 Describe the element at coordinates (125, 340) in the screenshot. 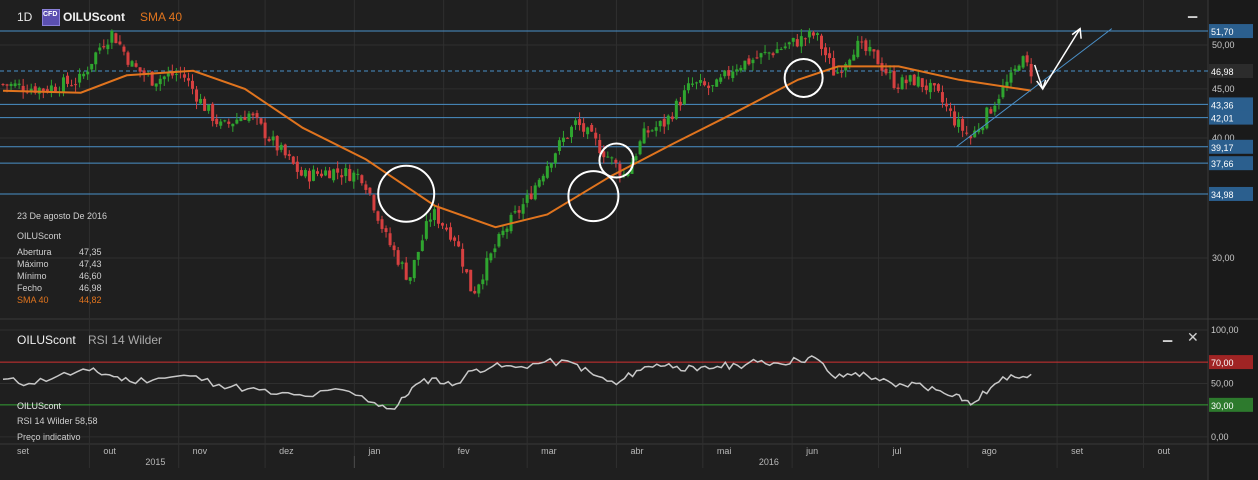

I see `rsi-indicator-label: RSI 14 Wilder` at that location.